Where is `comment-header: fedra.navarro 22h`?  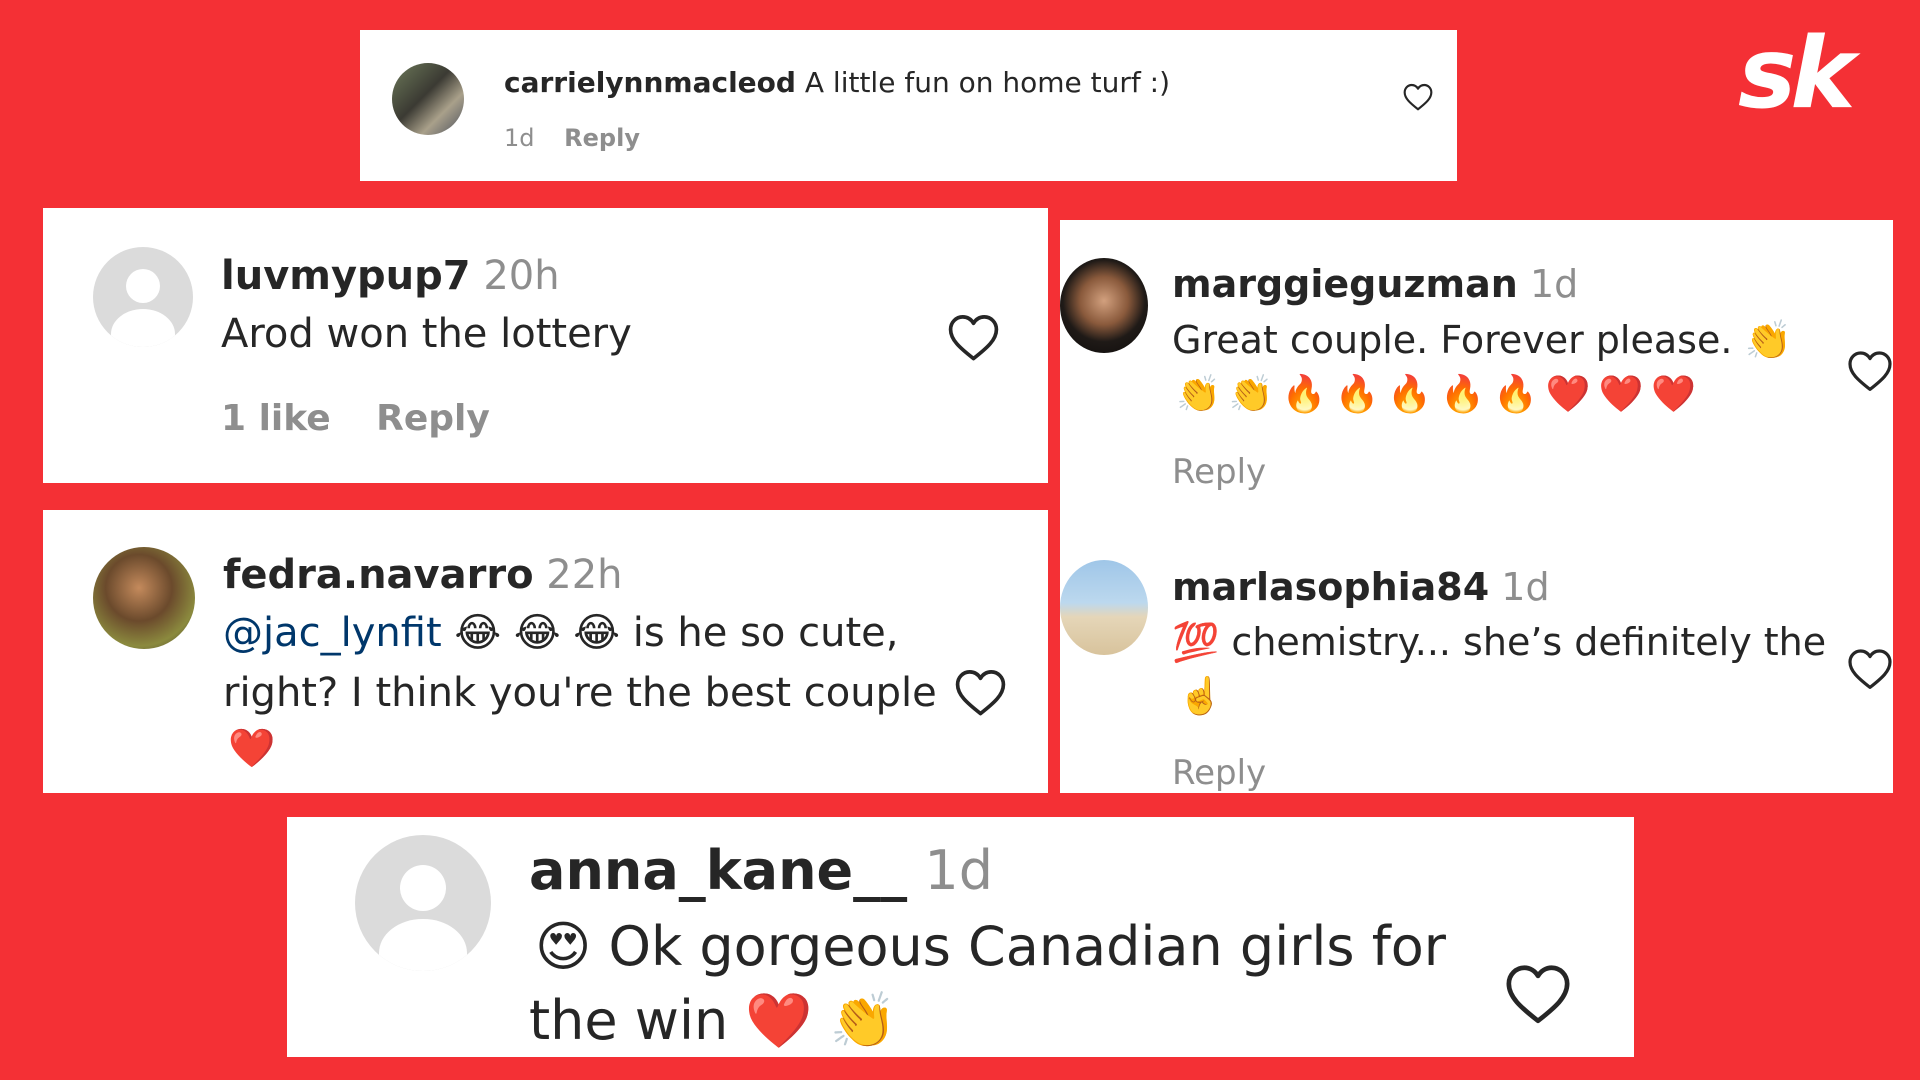
comment-header: fedra.navarro 22h is located at coordinates (423, 575).